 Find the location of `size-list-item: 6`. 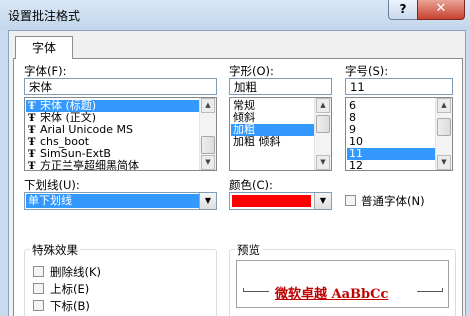

size-list-item: 6 is located at coordinates (391, 106).